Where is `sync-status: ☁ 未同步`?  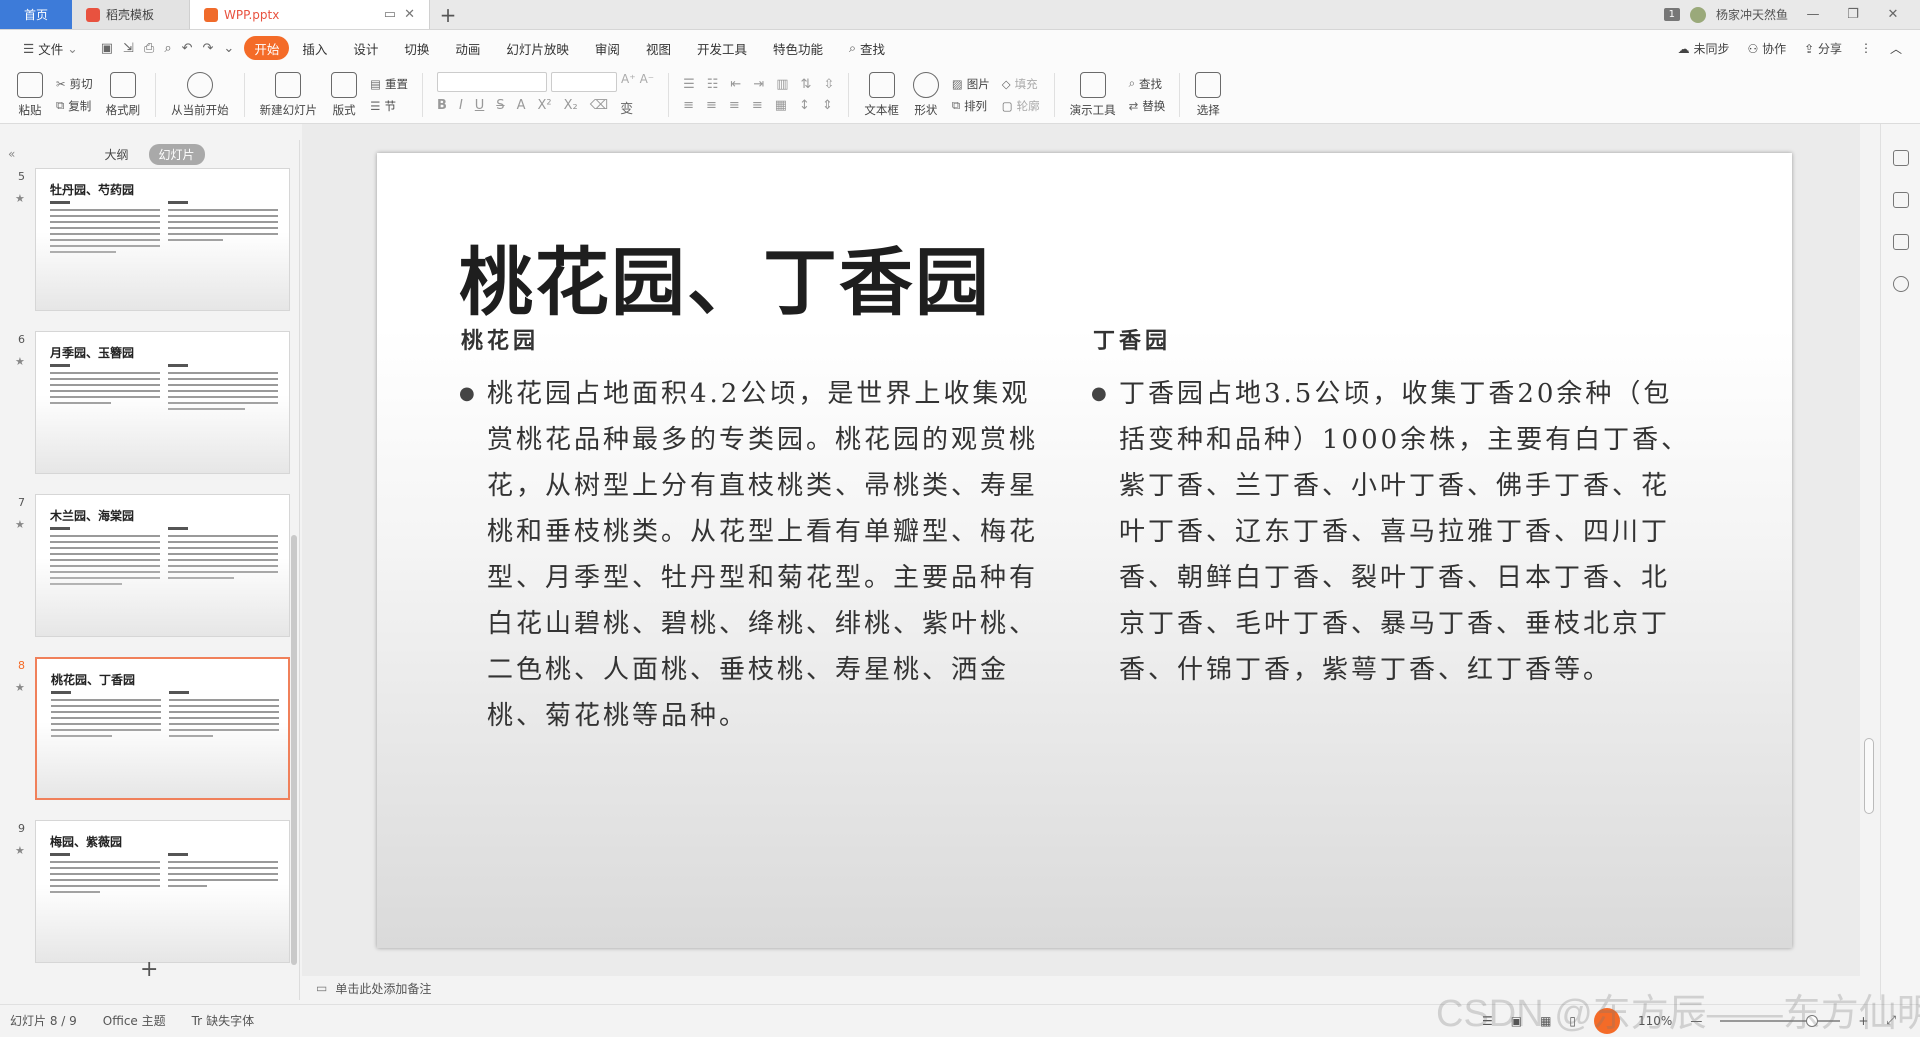 sync-status: ☁ 未同步 is located at coordinates (1704, 48).